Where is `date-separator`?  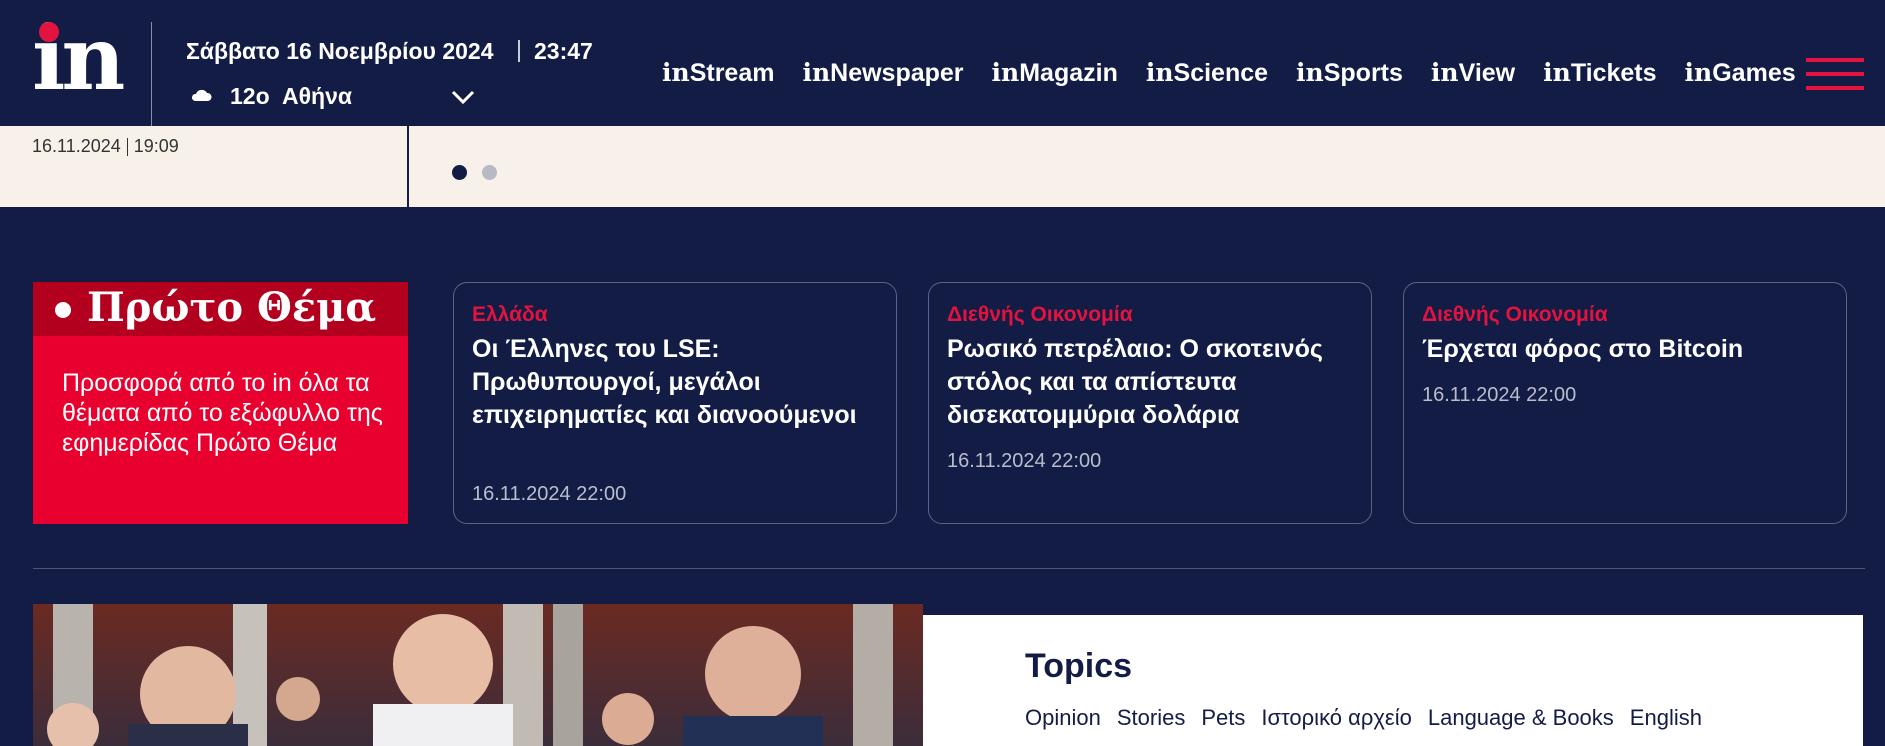
date-separator is located at coordinates (519, 51).